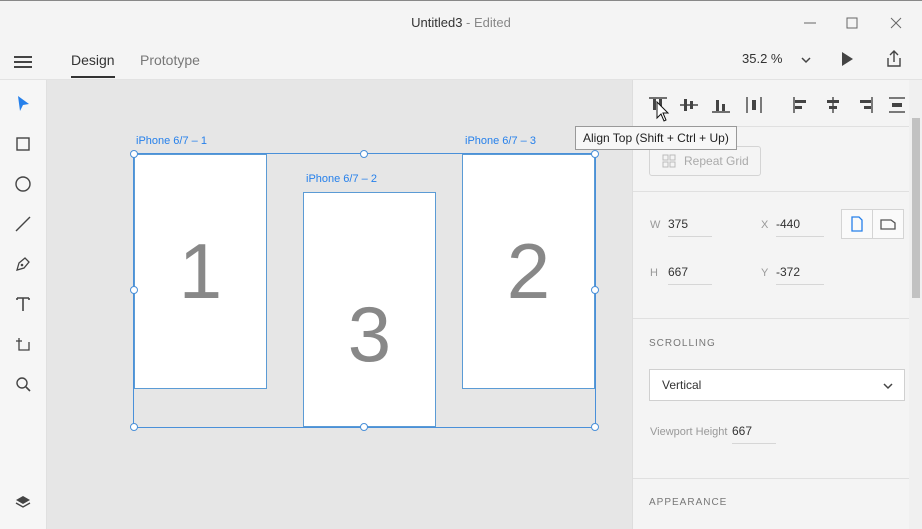  I want to click on artboard: 1, so click(200, 271).